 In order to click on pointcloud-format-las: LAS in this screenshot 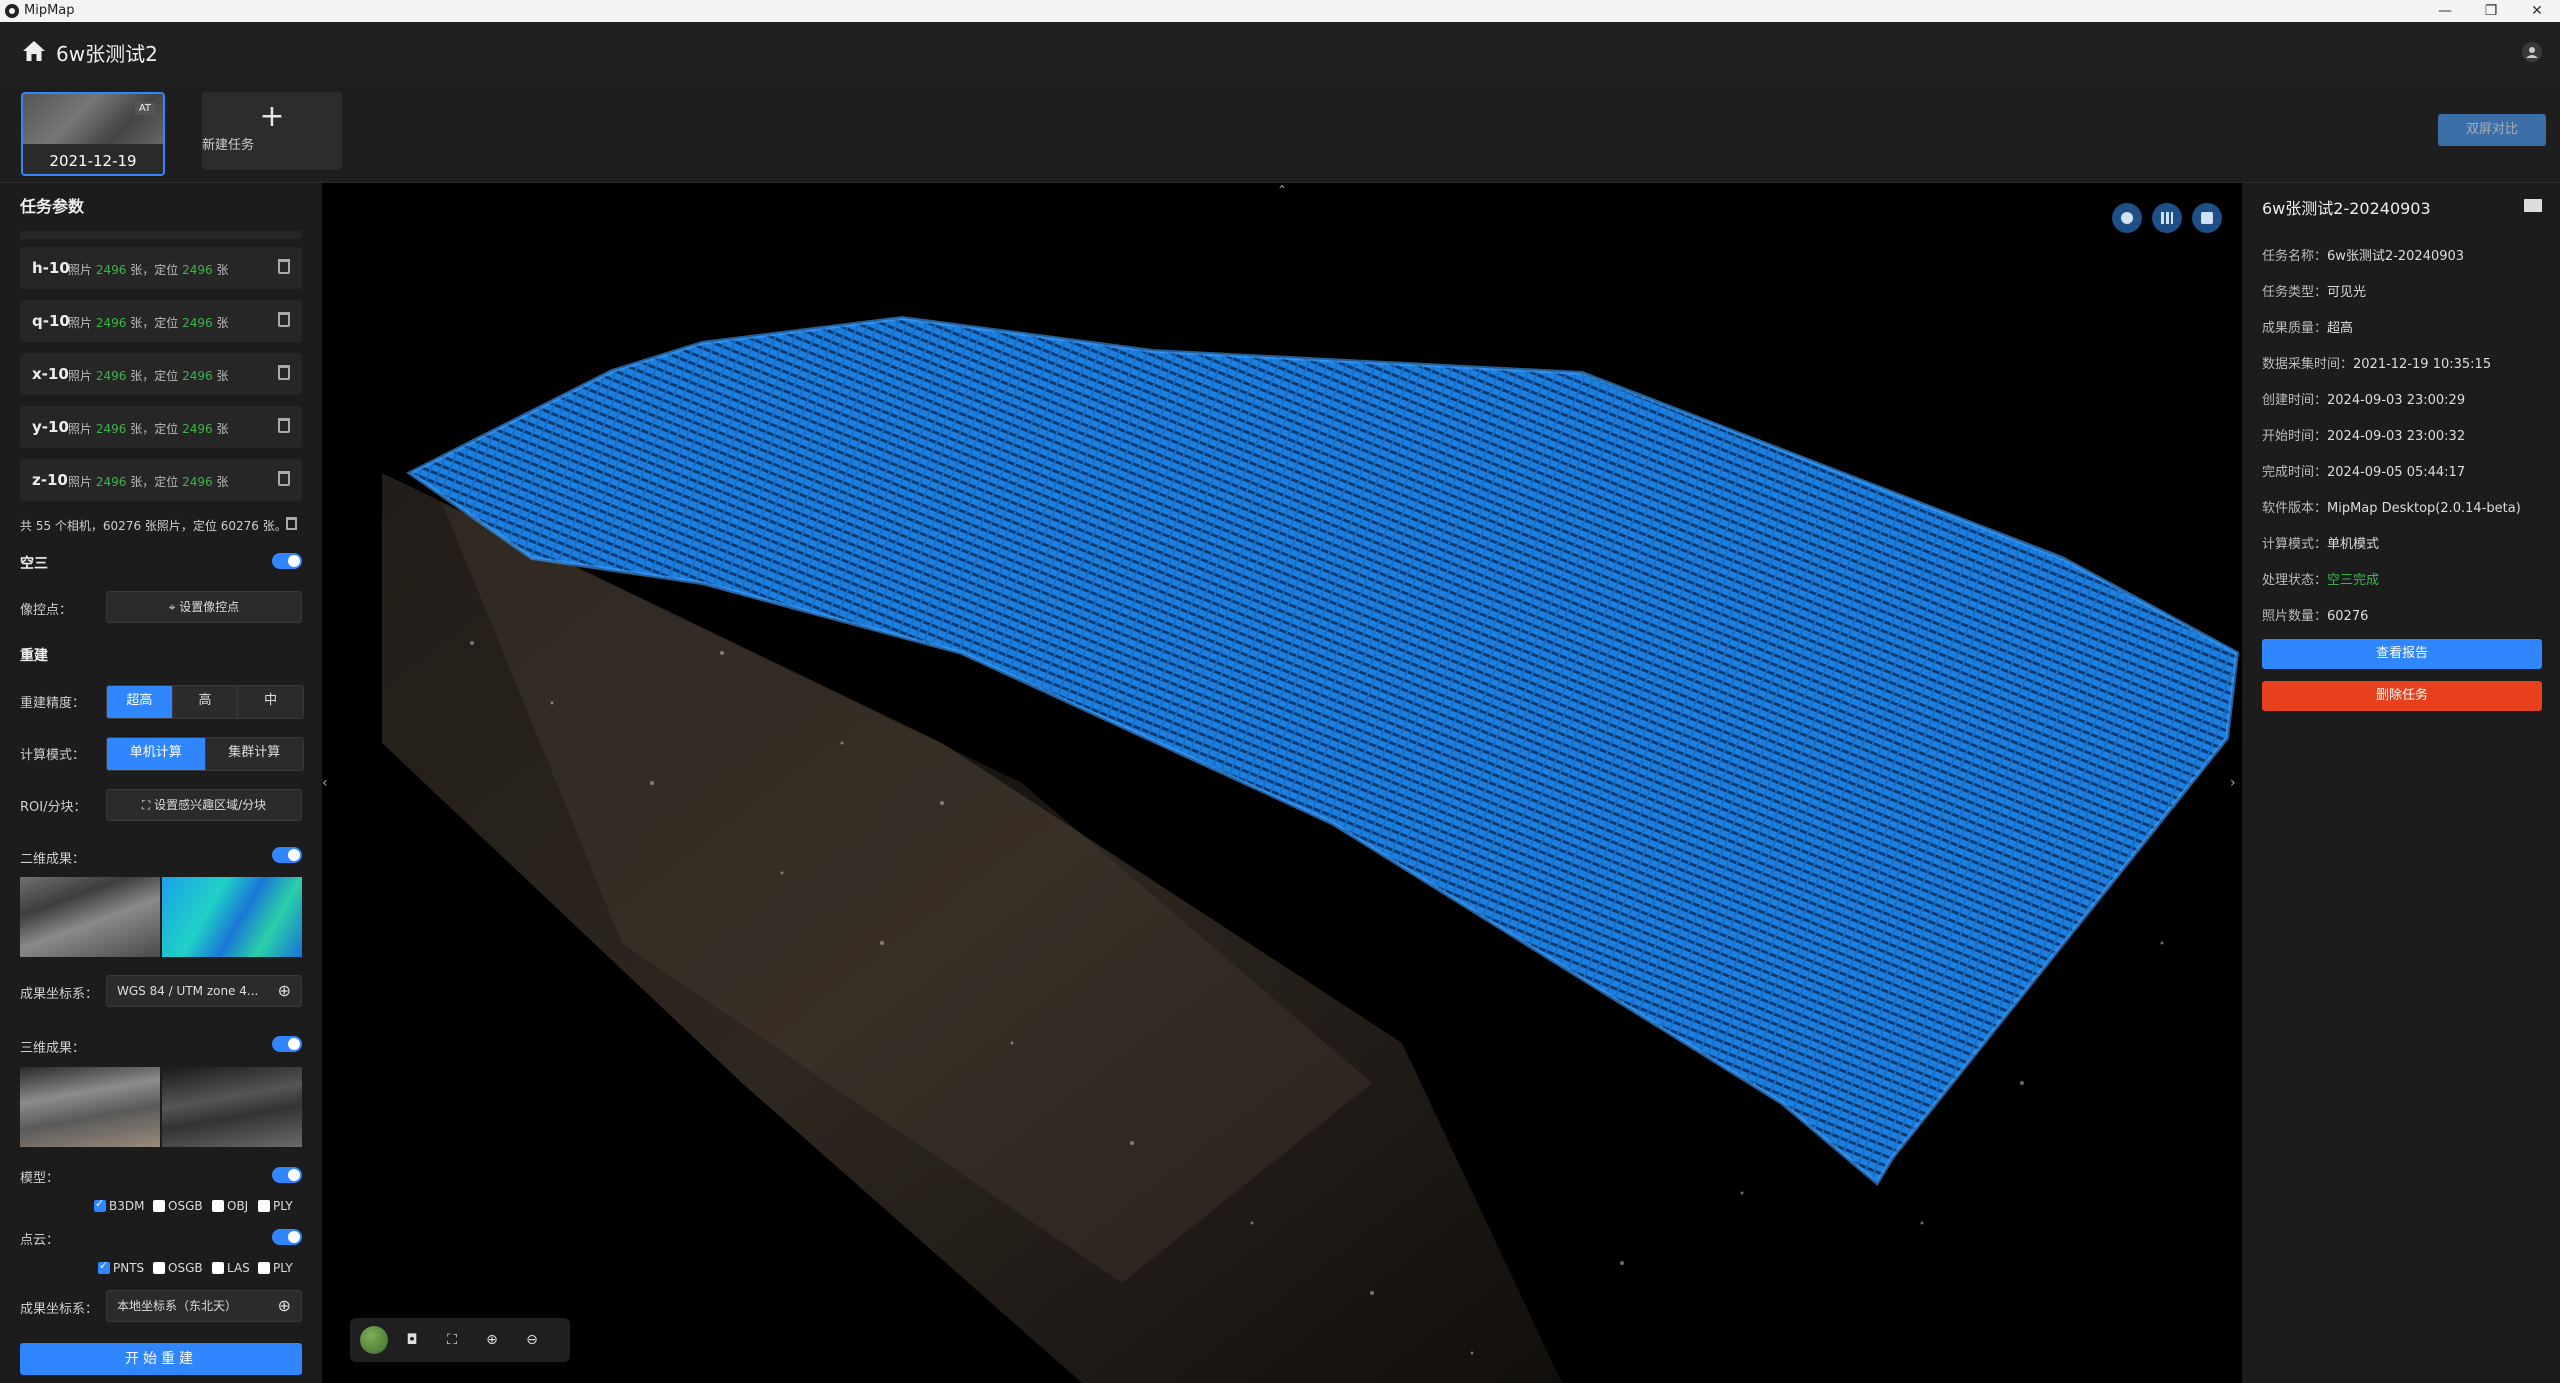, I will do `click(231, 1268)`.